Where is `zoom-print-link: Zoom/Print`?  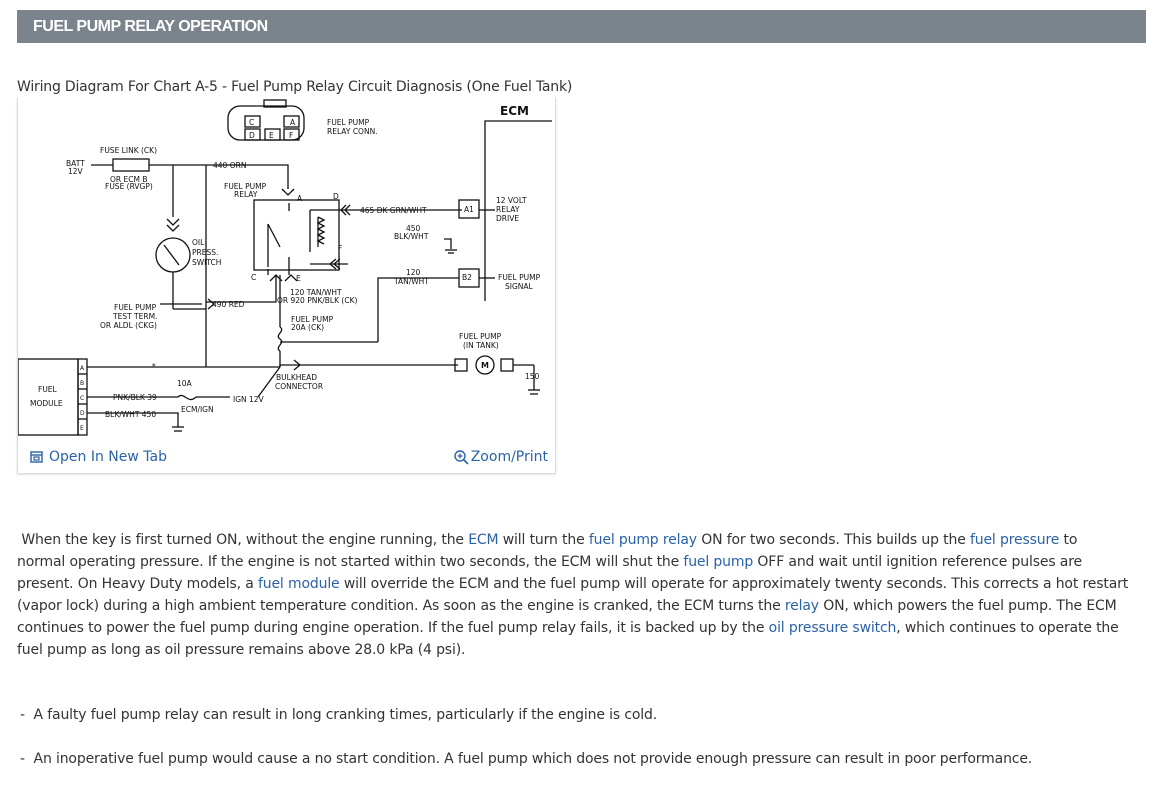
zoom-print-link: Zoom/Print is located at coordinates (501, 457).